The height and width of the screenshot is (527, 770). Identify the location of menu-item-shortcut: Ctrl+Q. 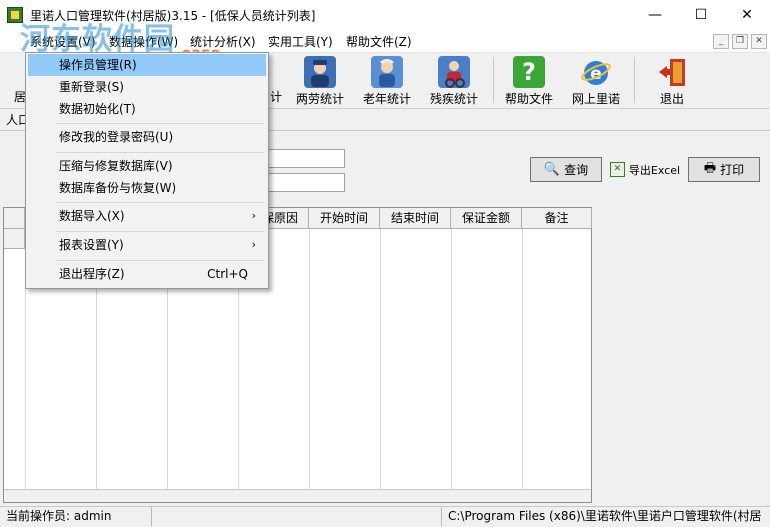
(227, 274).